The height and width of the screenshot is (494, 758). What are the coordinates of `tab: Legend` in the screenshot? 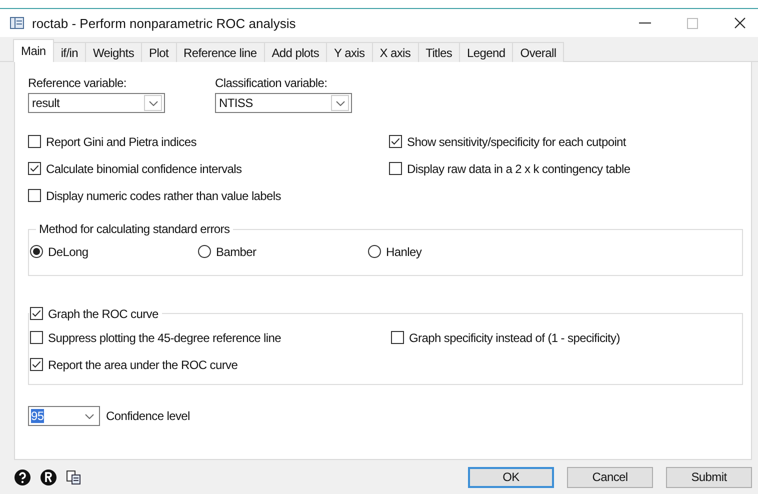 It's located at (486, 52).